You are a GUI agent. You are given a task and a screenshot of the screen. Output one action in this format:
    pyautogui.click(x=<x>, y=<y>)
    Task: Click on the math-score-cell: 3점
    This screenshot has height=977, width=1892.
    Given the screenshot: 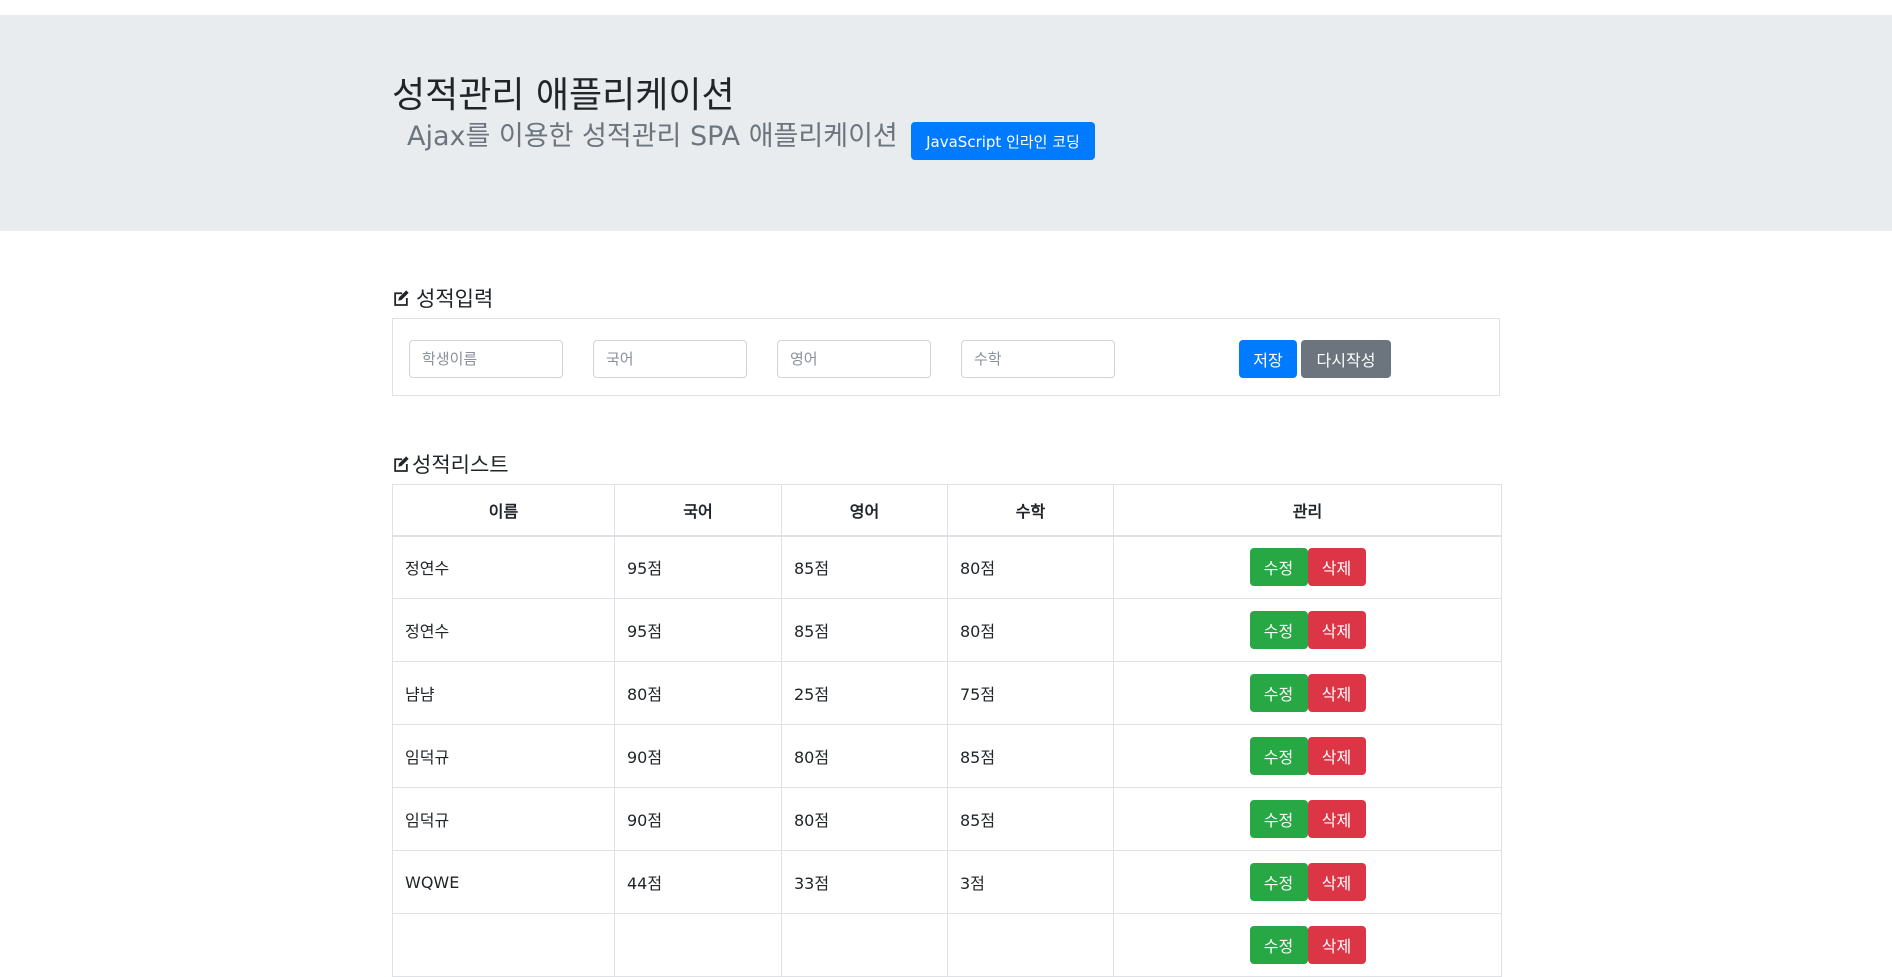 What is the action you would take?
    pyautogui.click(x=1030, y=882)
    